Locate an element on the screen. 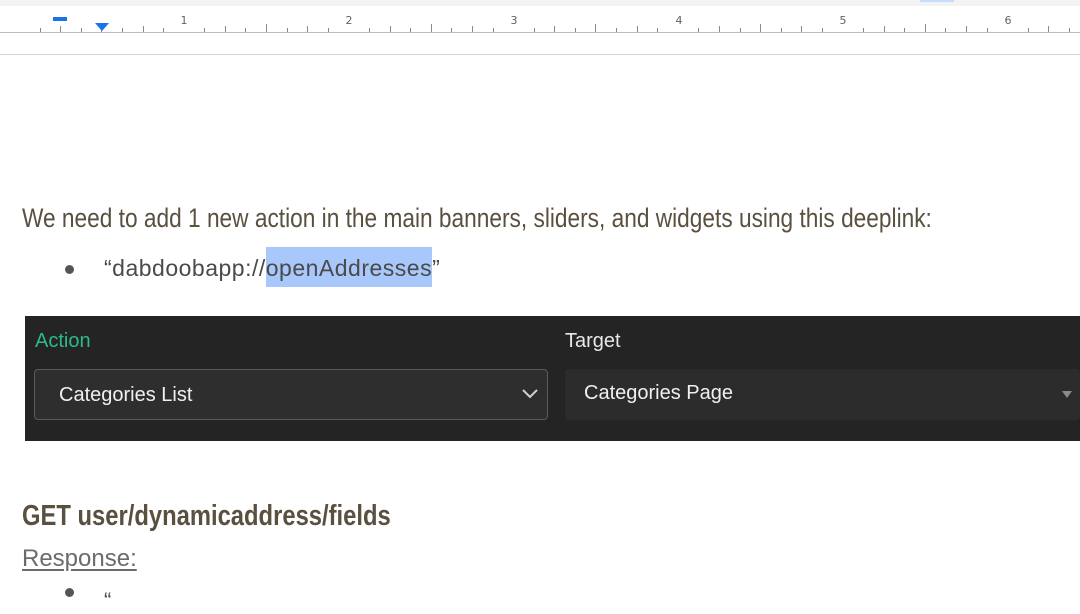 Image resolution: width=1080 pixels, height=614 pixels. chevron-down-icon is located at coordinates (530, 394).